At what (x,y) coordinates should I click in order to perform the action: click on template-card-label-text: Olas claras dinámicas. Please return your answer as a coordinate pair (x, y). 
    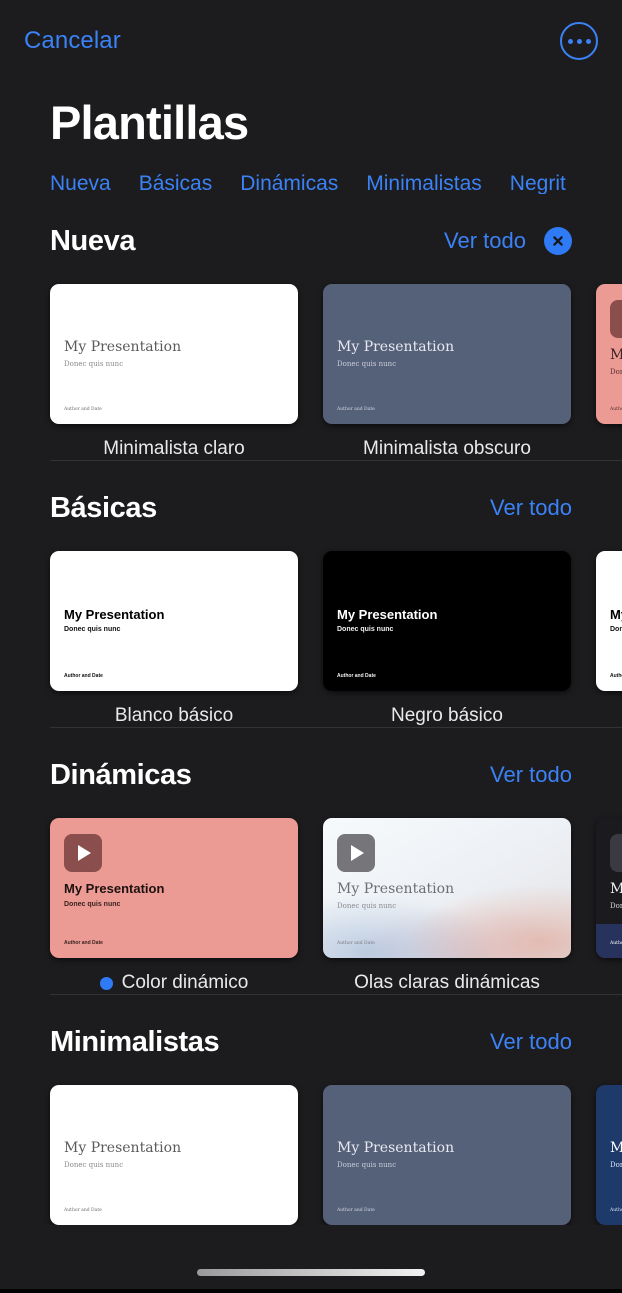
    Looking at the image, I should click on (447, 983).